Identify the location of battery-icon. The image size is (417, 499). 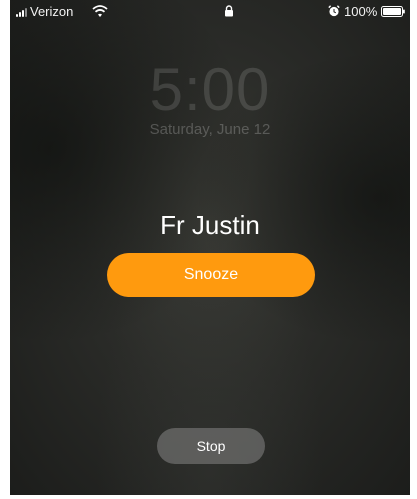
(393, 11).